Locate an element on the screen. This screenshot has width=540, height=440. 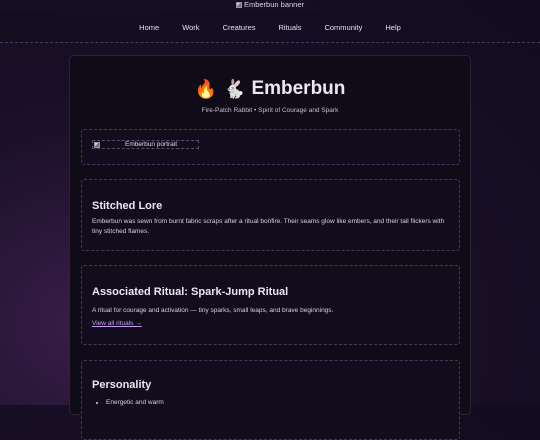
portrait-section: Emberbun portrait is located at coordinates (270, 147).